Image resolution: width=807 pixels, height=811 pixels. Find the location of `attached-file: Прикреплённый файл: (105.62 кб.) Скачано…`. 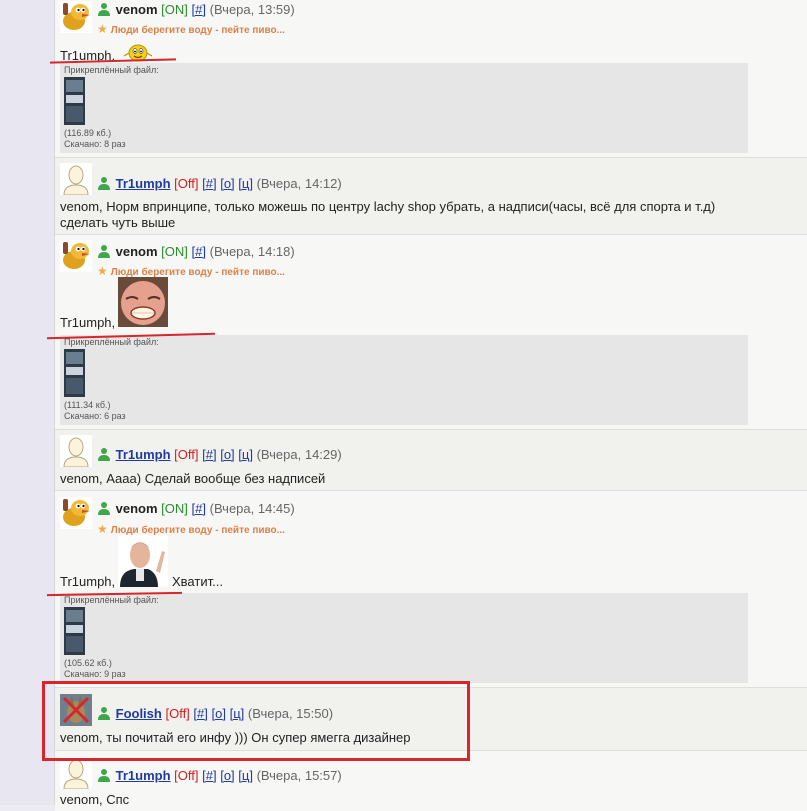

attached-file: Прикреплённый файл: (105.62 кб.) Скачано… is located at coordinates (404, 638).